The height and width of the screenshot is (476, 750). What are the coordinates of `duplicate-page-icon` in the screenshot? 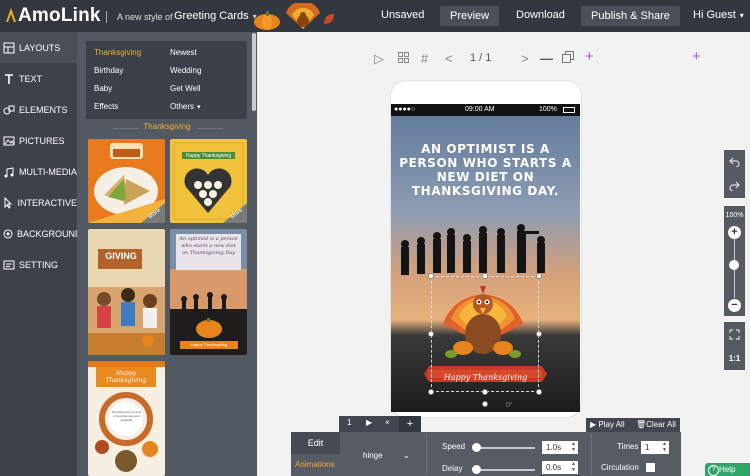 It's located at (568, 58).